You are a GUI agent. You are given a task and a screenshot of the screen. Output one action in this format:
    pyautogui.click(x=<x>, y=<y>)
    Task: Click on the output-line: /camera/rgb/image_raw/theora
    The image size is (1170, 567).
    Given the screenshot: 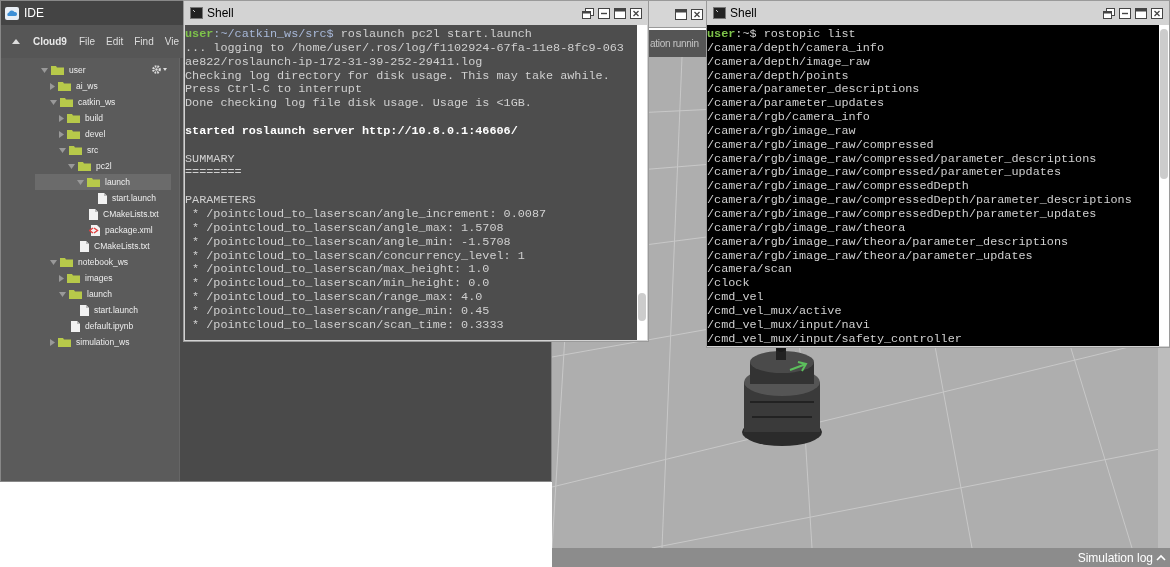 What is the action you would take?
    pyautogui.click(x=807, y=228)
    